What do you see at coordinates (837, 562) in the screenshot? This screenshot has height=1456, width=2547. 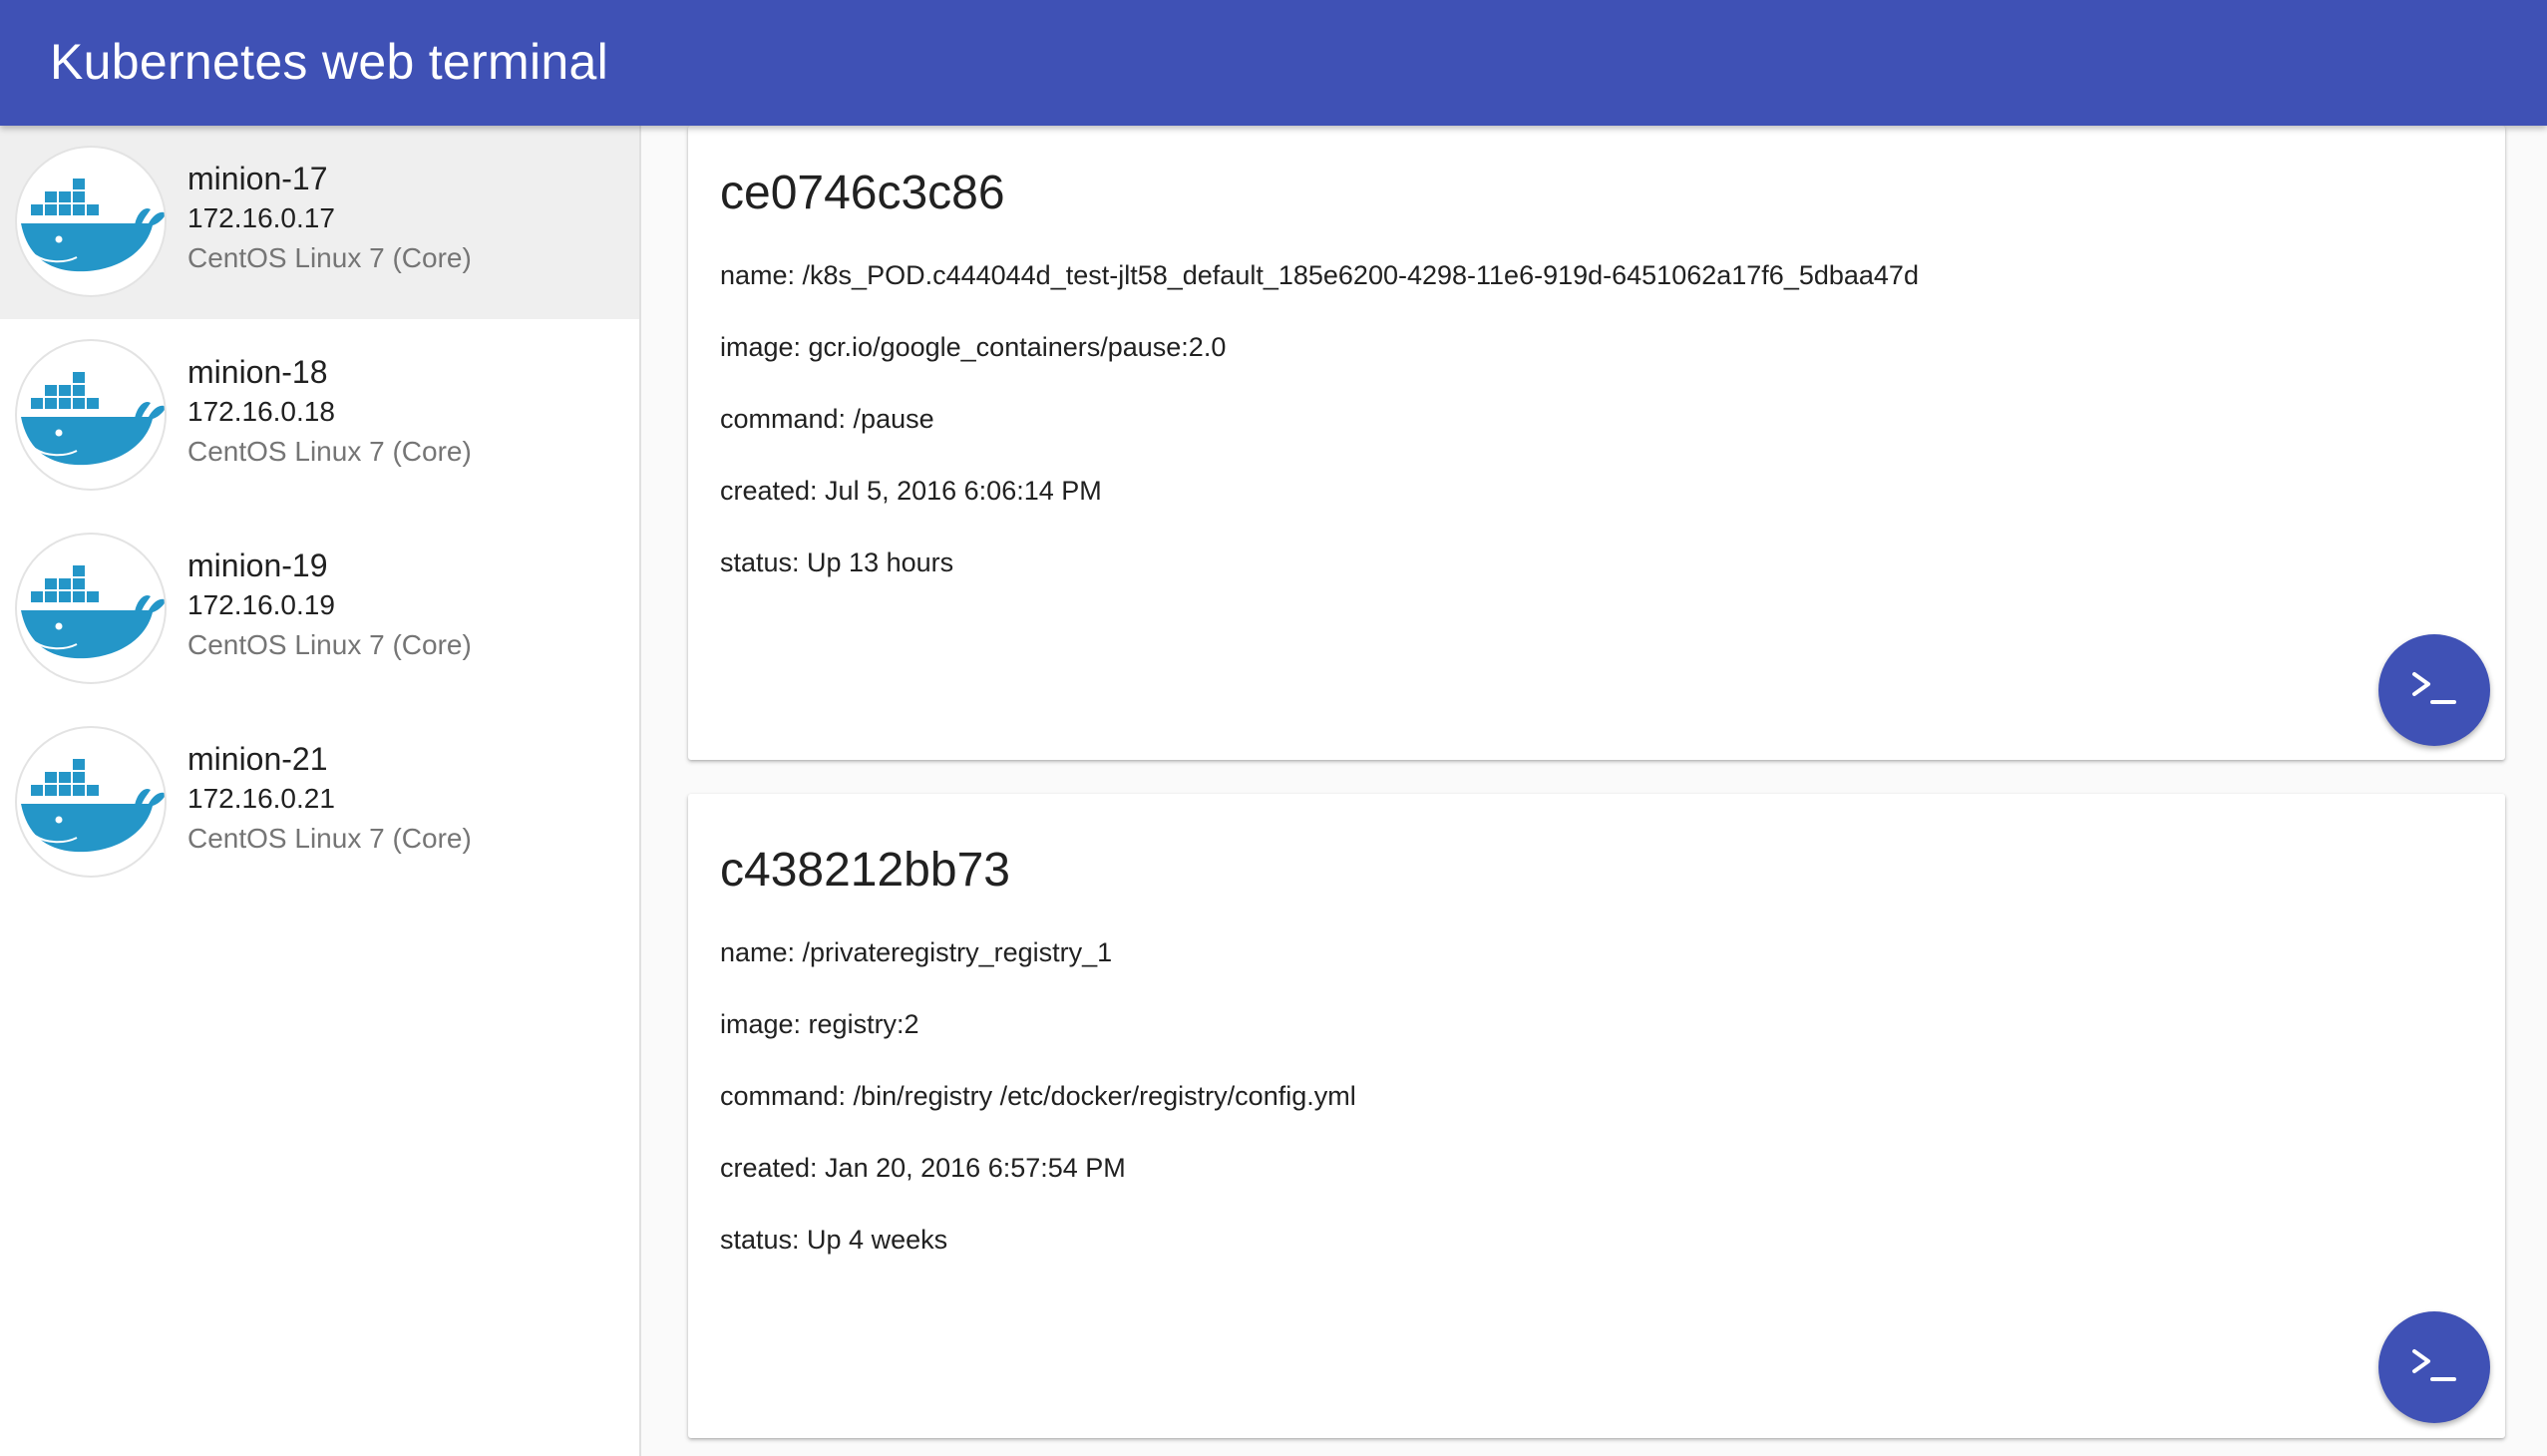 I see `container-status: status: Up 13 hours` at bounding box center [837, 562].